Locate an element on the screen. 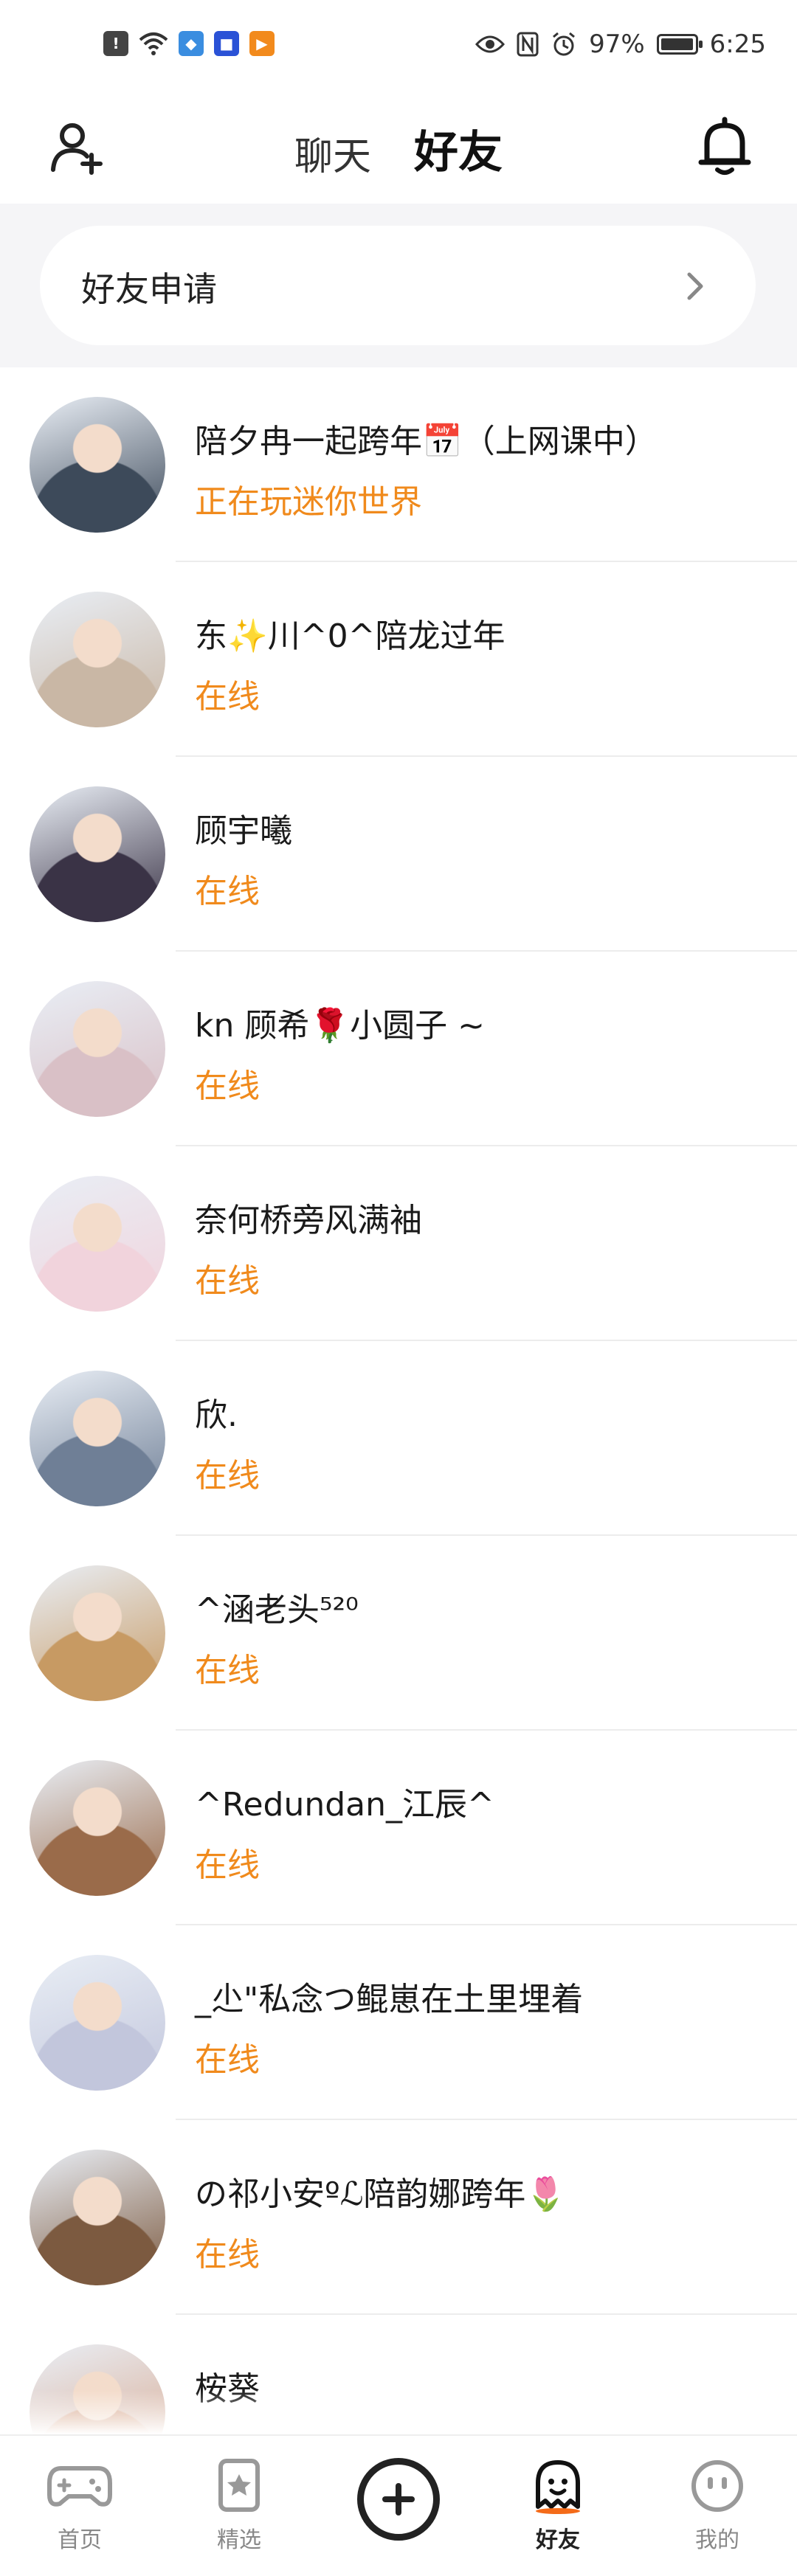 Image resolution: width=797 pixels, height=2576 pixels. friend-row: 东✨川^0^陪龙过年 在线 is located at coordinates (398, 659).